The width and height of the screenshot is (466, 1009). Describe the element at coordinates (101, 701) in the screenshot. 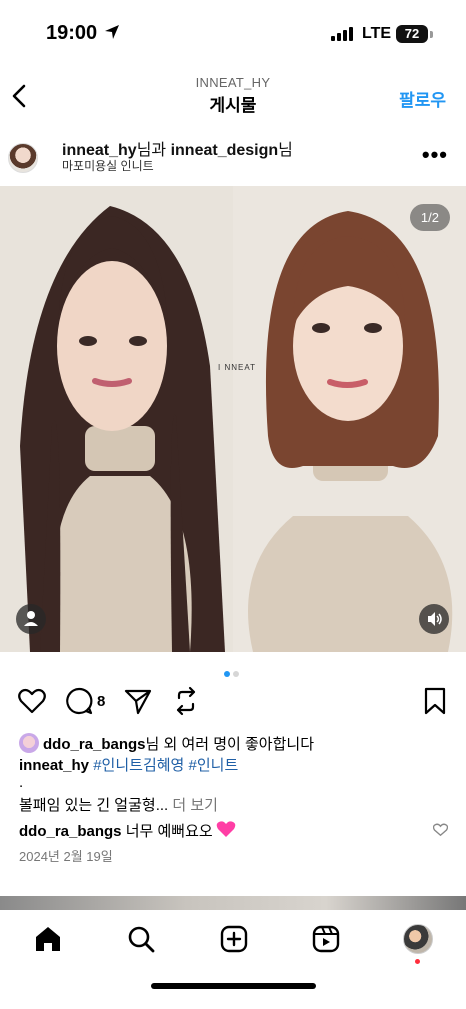

I see `comment-count: 8` at that location.